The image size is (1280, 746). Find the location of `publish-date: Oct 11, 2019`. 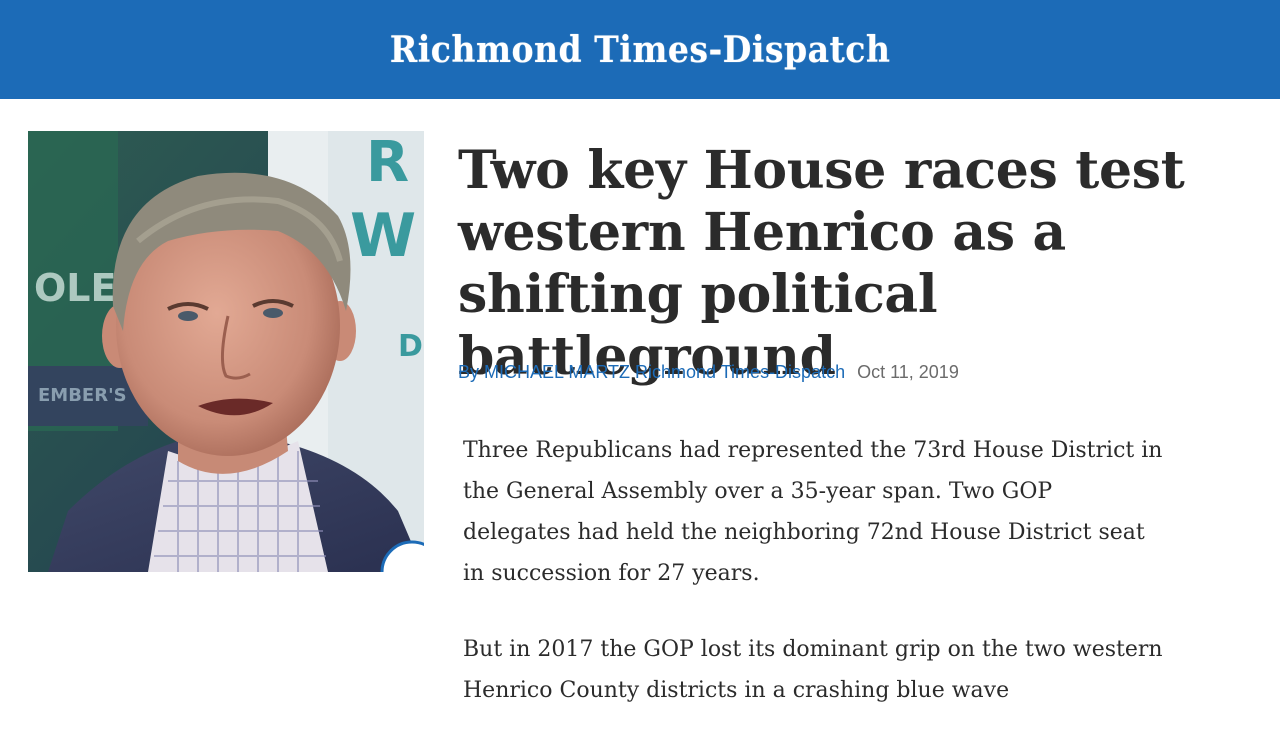

publish-date: Oct 11, 2019 is located at coordinates (908, 372).